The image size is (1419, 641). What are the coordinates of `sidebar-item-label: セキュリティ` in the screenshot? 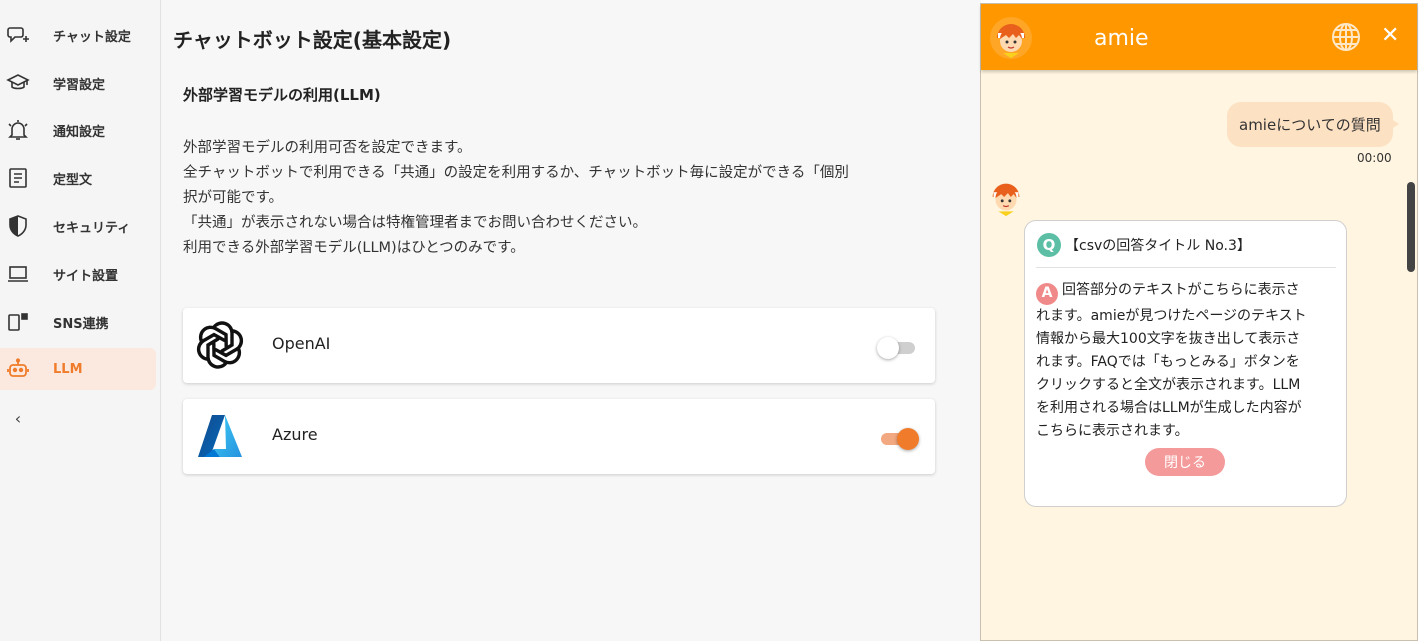 It's located at (92, 228).